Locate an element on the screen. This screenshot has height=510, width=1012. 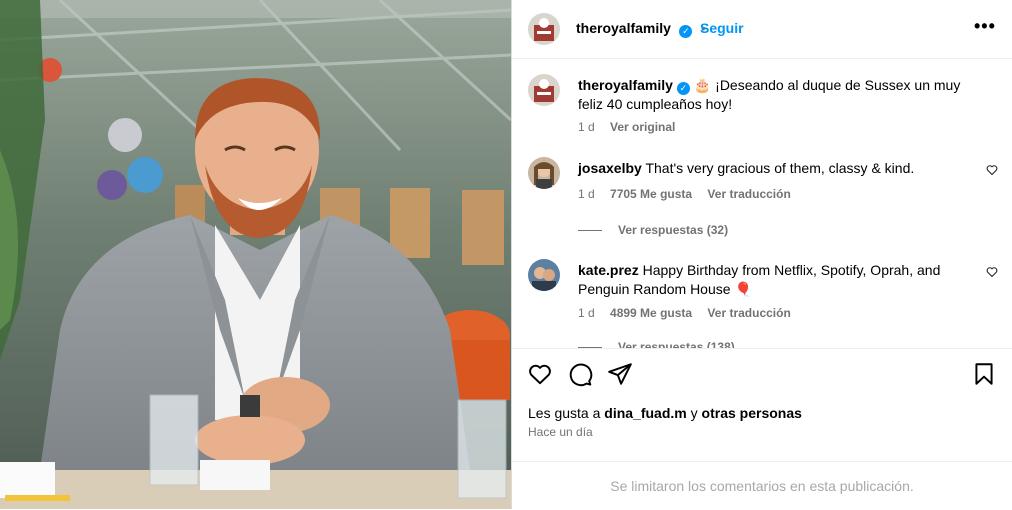
share-button is located at coordinates (620, 374).